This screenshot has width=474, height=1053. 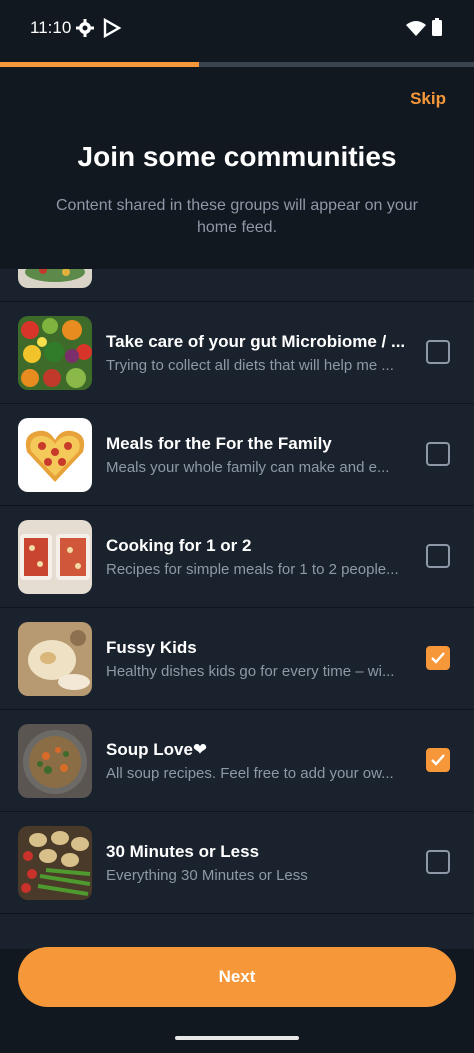 What do you see at coordinates (428, 99) in the screenshot?
I see `skip-button: Skip` at bounding box center [428, 99].